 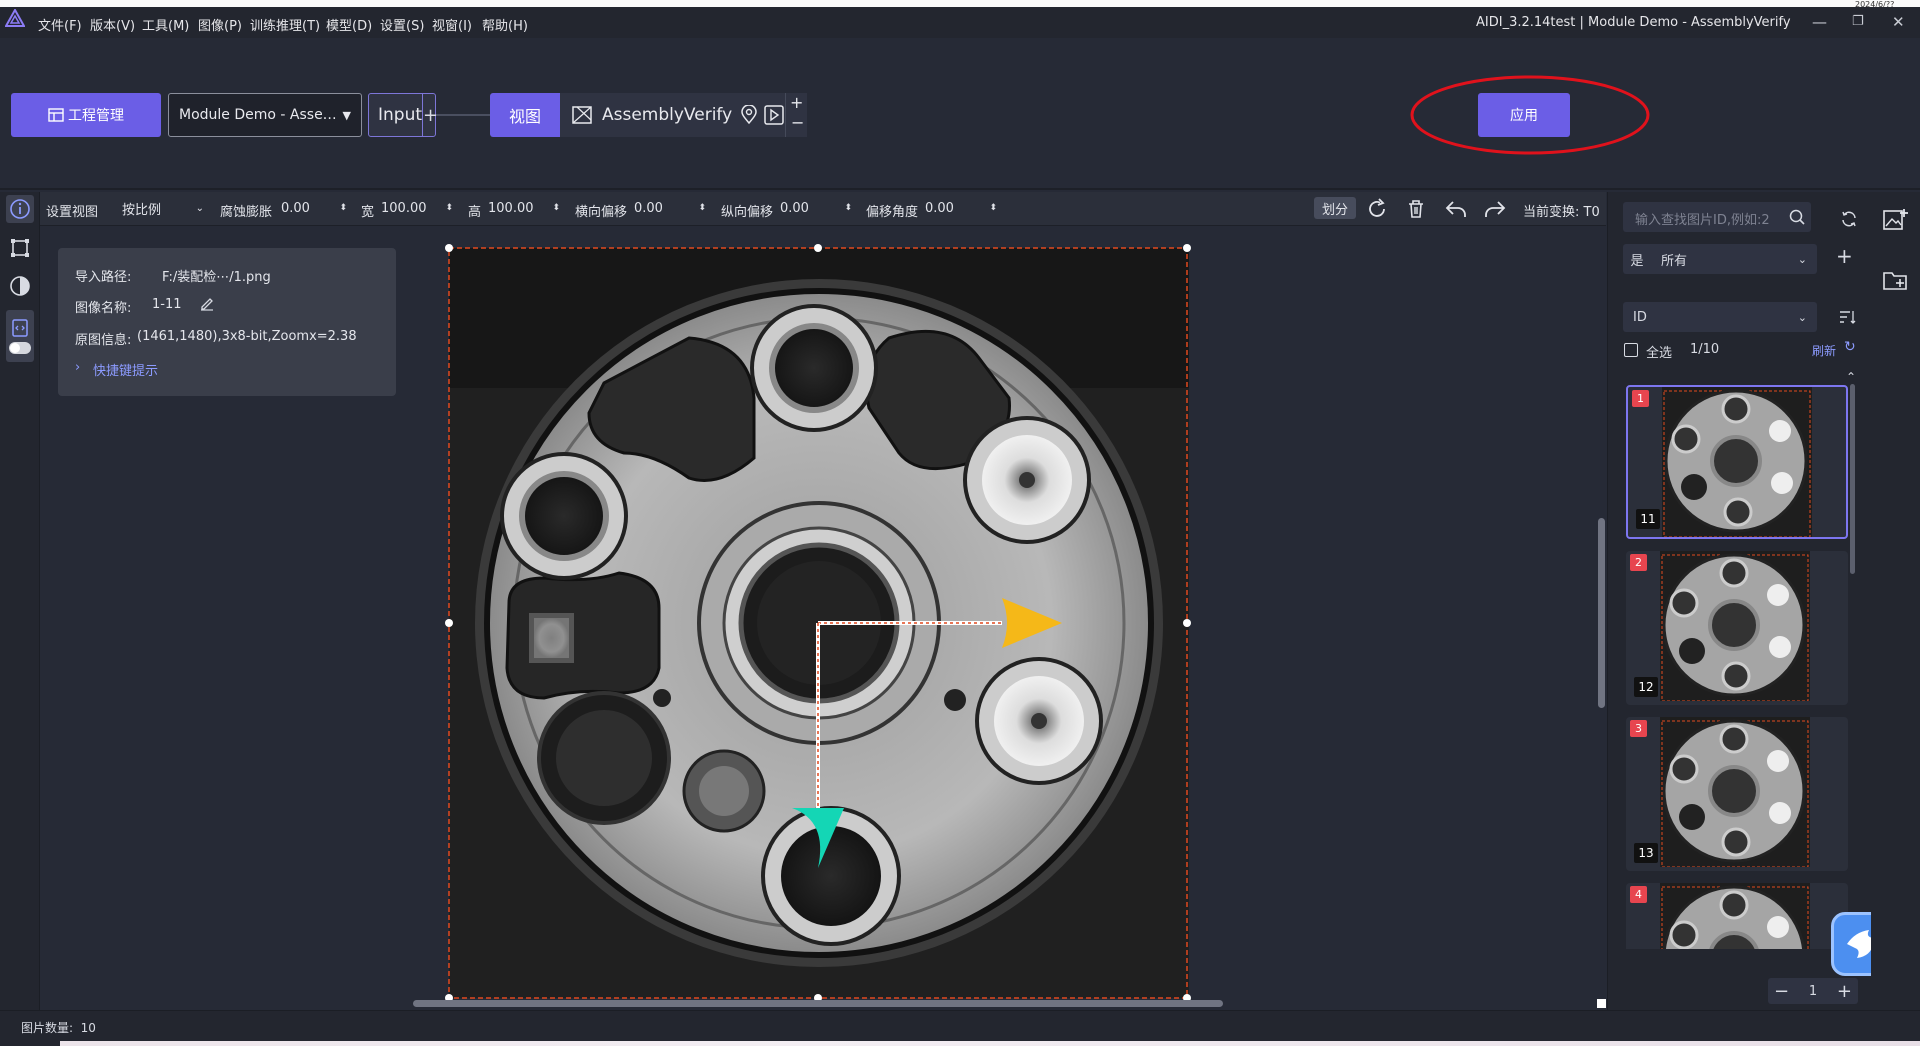 What do you see at coordinates (1802, 259) in the screenshot?
I see `chevron-down-icon: ⌄` at bounding box center [1802, 259].